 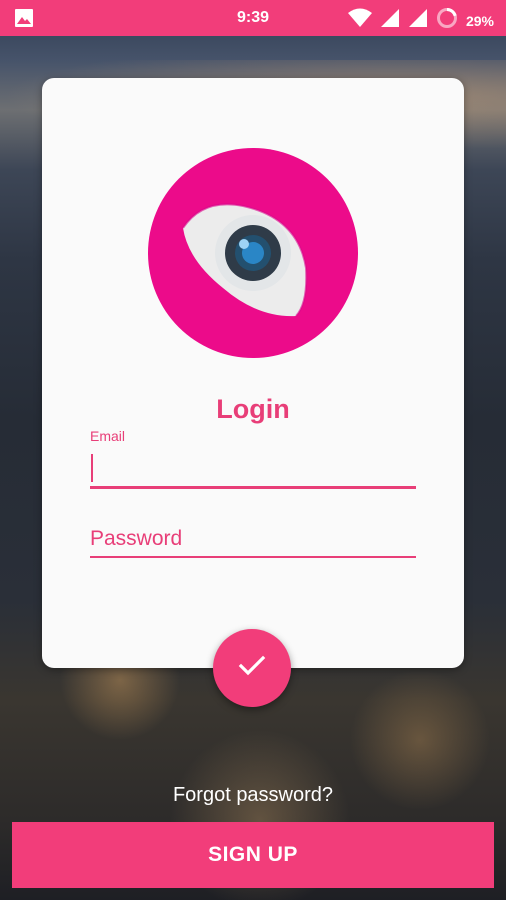 I want to click on text-cursor, so click(x=92, y=468).